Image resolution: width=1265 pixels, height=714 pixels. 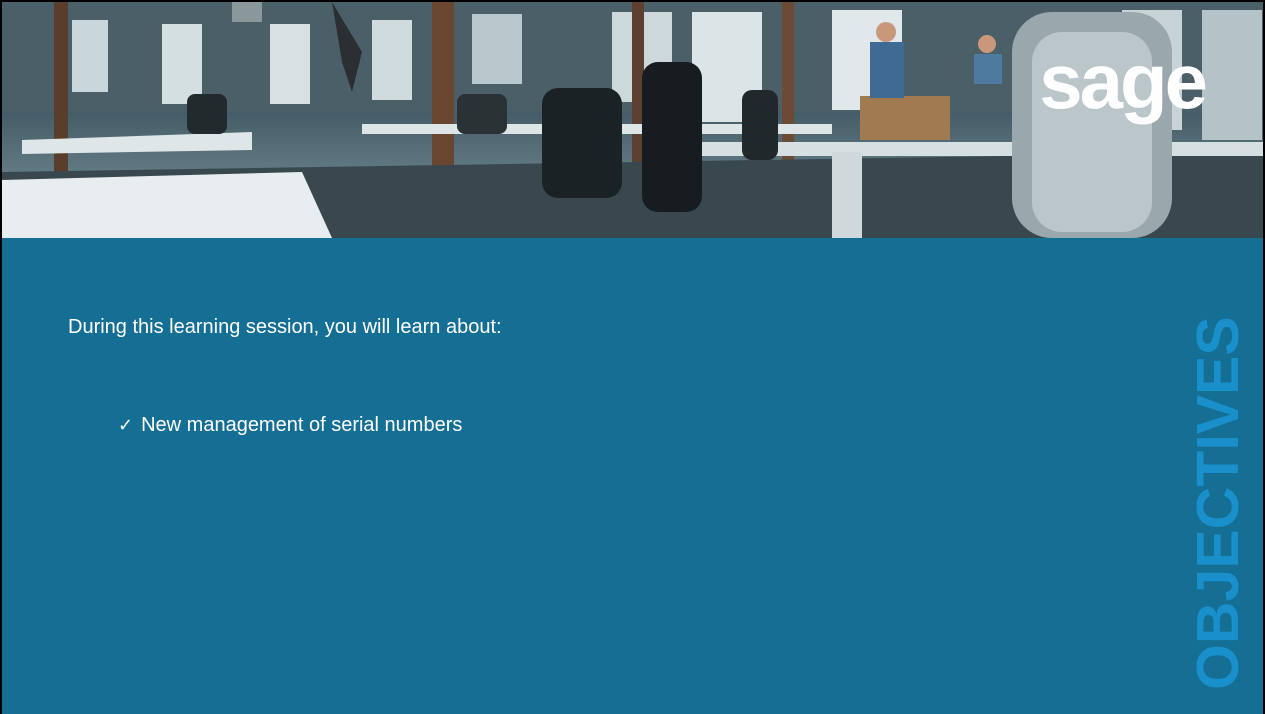 I want to click on sage-logo: sage, so click(x=1123, y=81).